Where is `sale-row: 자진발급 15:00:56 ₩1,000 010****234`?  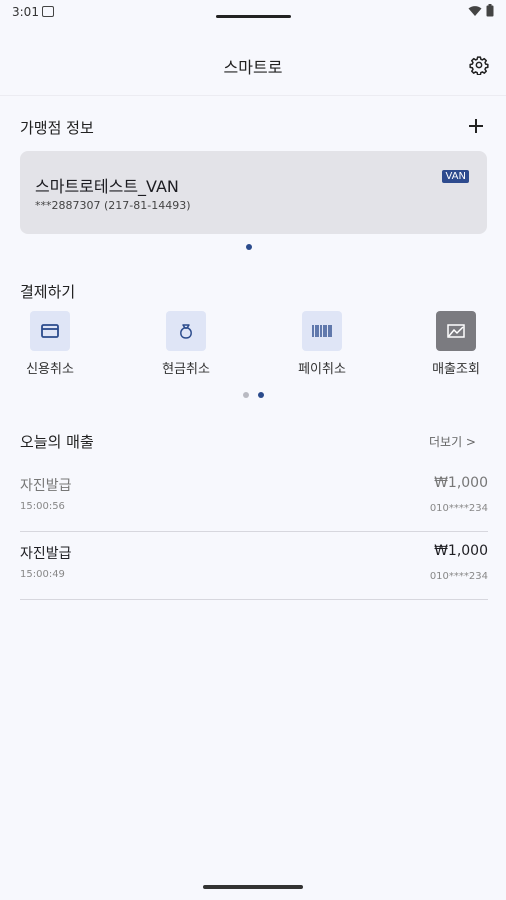 sale-row: 자진발급 15:00:56 ₩1,000 010****234 is located at coordinates (254, 497).